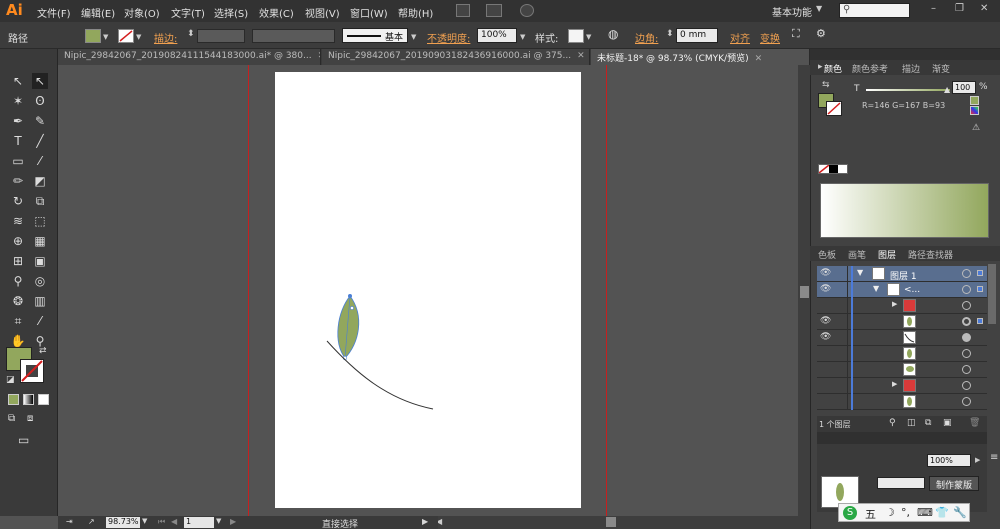  Describe the element at coordinates (613, 34) in the screenshot. I see `recolor-artwork-icon: ◍` at that location.